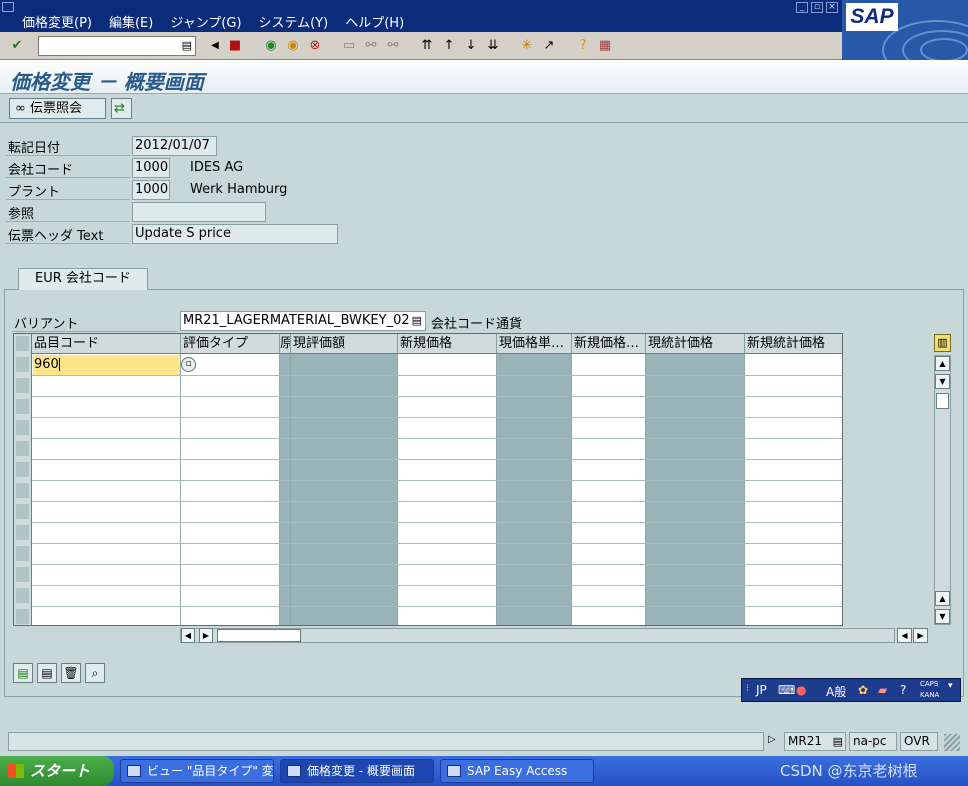 The image size is (968, 786). What do you see at coordinates (57, 21) in the screenshot?
I see `menu-price-change: 価格変更(P)` at bounding box center [57, 21].